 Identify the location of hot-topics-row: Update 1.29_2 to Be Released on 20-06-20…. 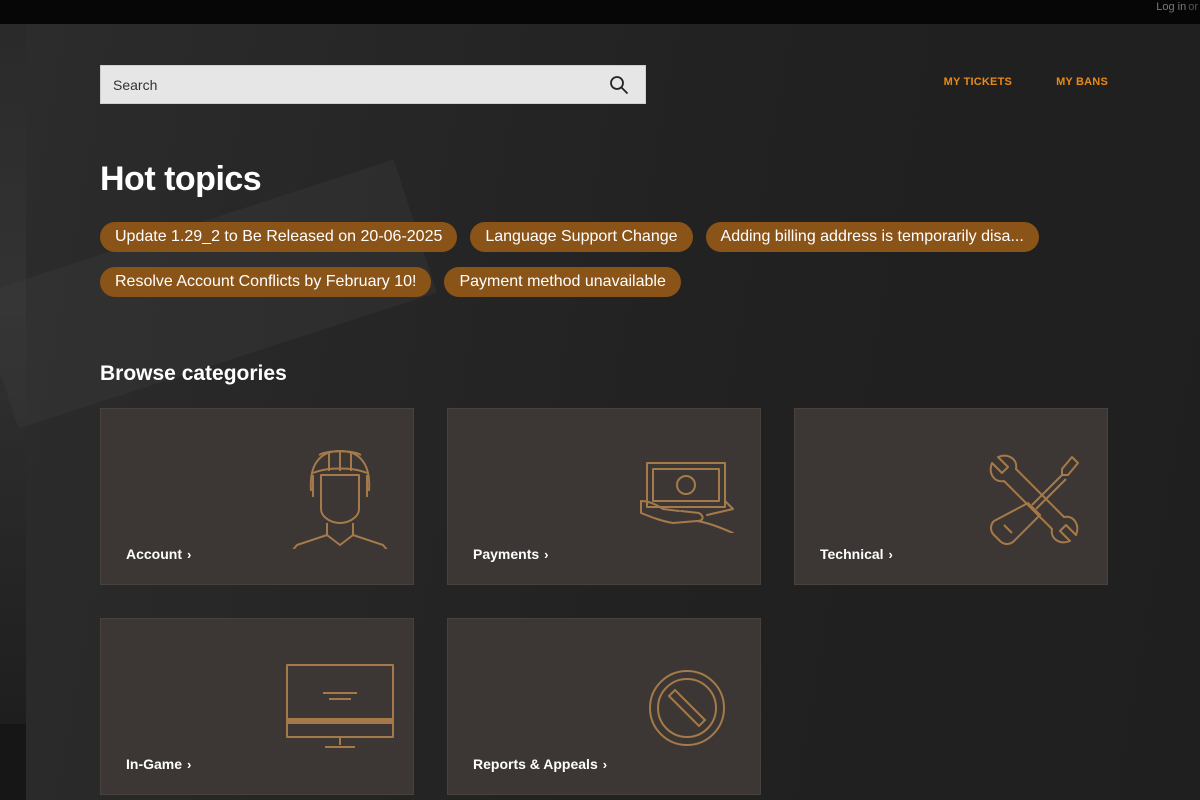
(590, 237).